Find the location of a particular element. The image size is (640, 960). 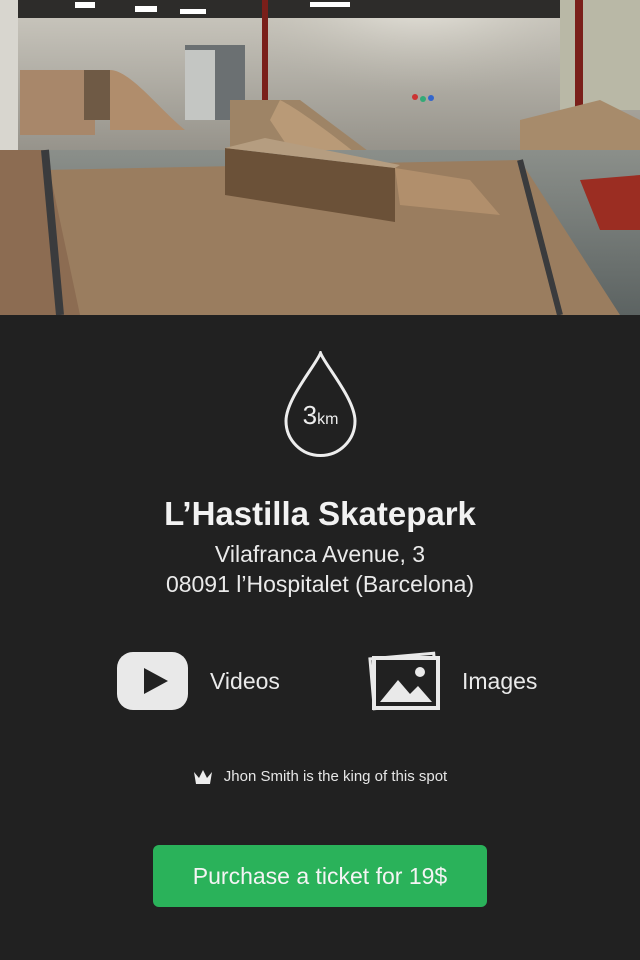

distance-unit: km is located at coordinates (328, 419).